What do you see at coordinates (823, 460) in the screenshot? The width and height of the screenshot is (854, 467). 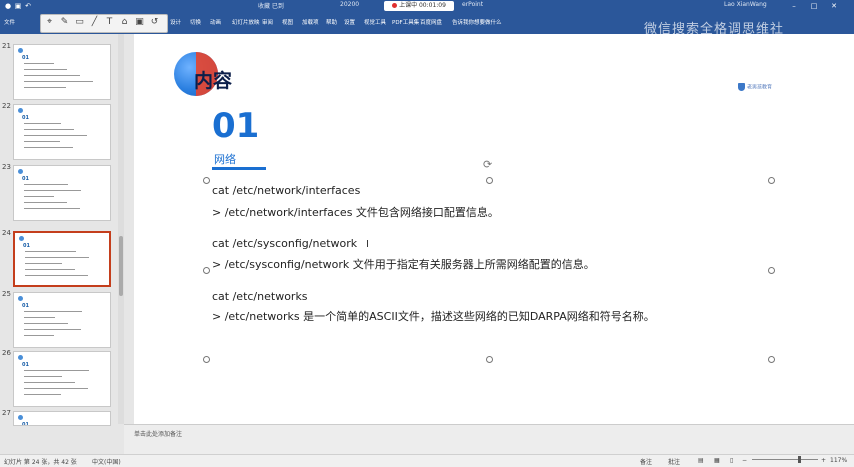 I see `zoom-in-icon: +` at bounding box center [823, 460].